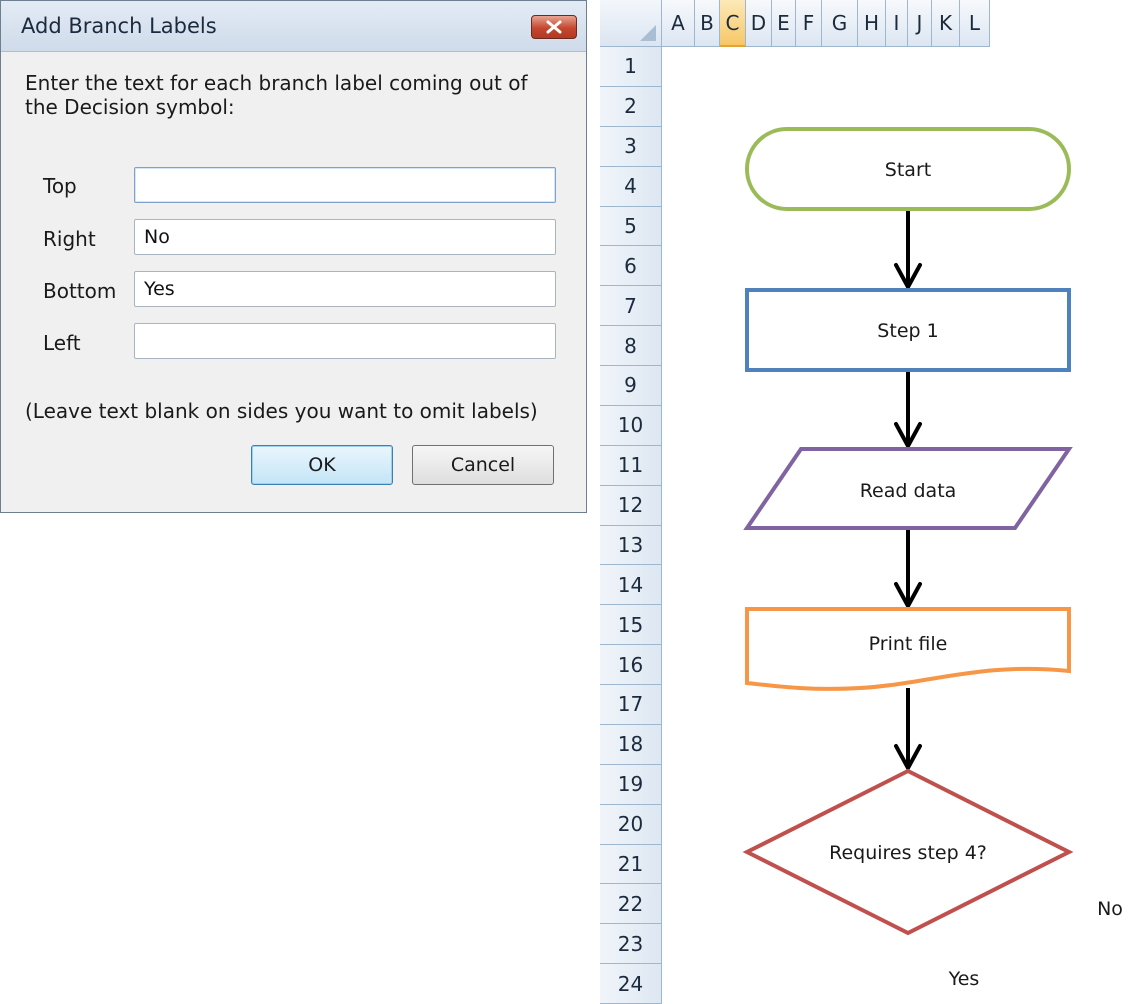 This screenshot has width=1142, height=1004. I want to click on right-label: Right, so click(69, 239).